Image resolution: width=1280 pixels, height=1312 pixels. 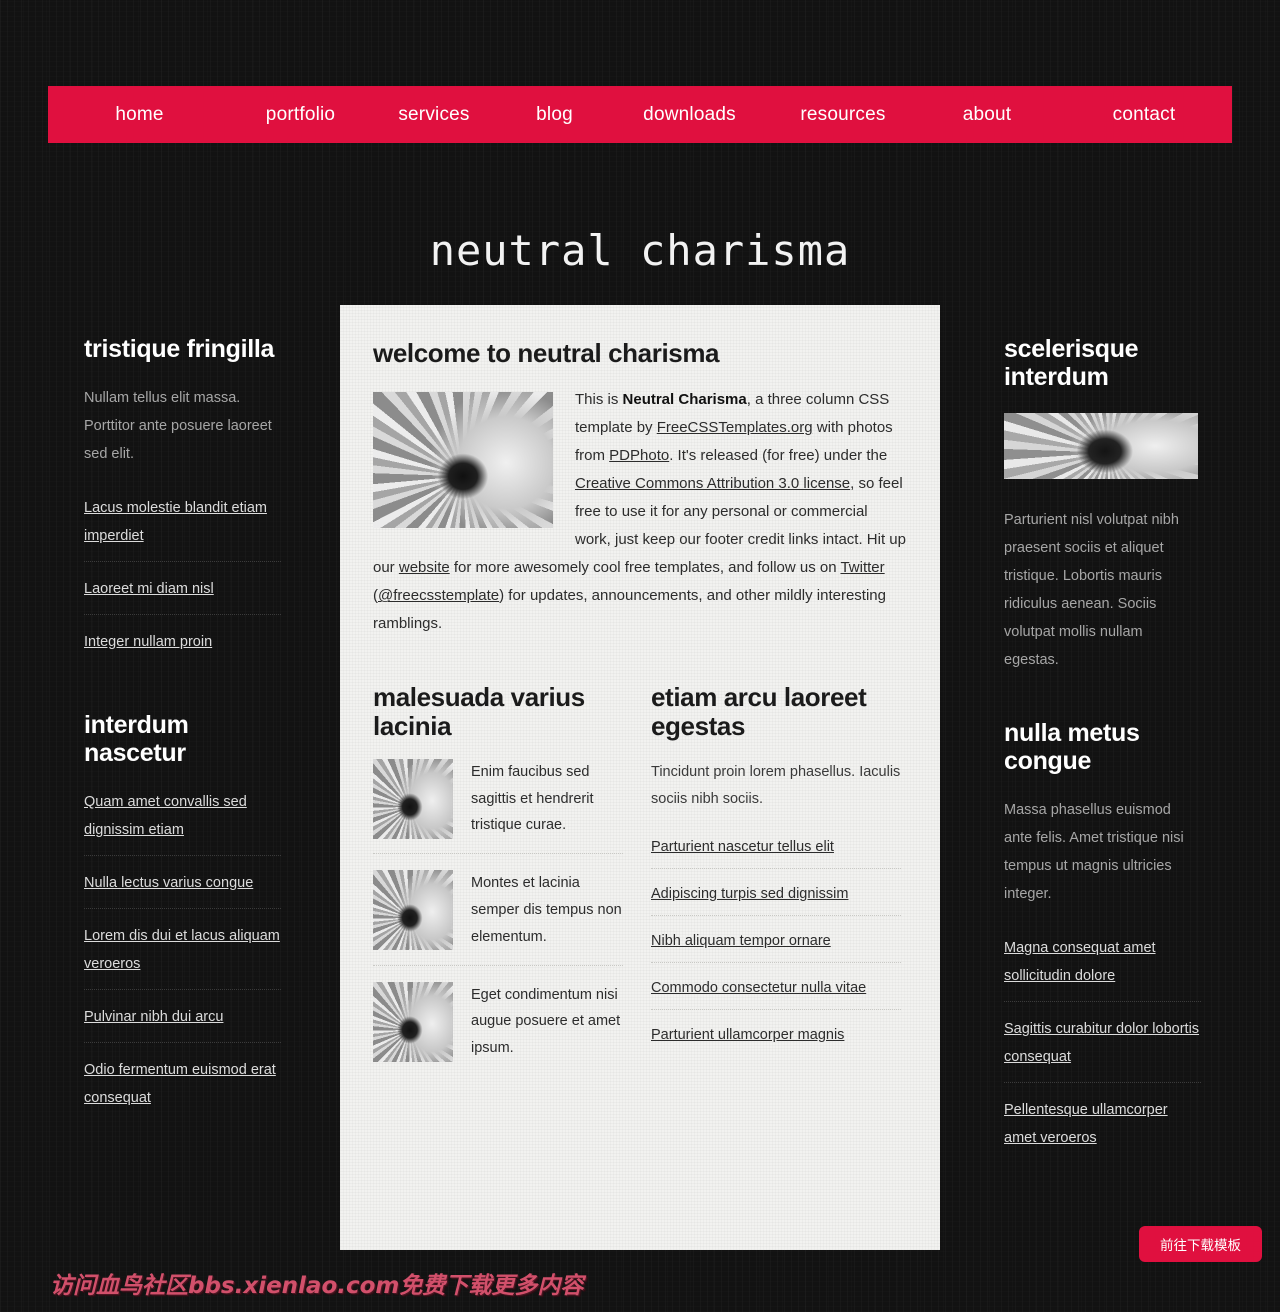 I want to click on nav-item-contact: contact, so click(x=1144, y=114).